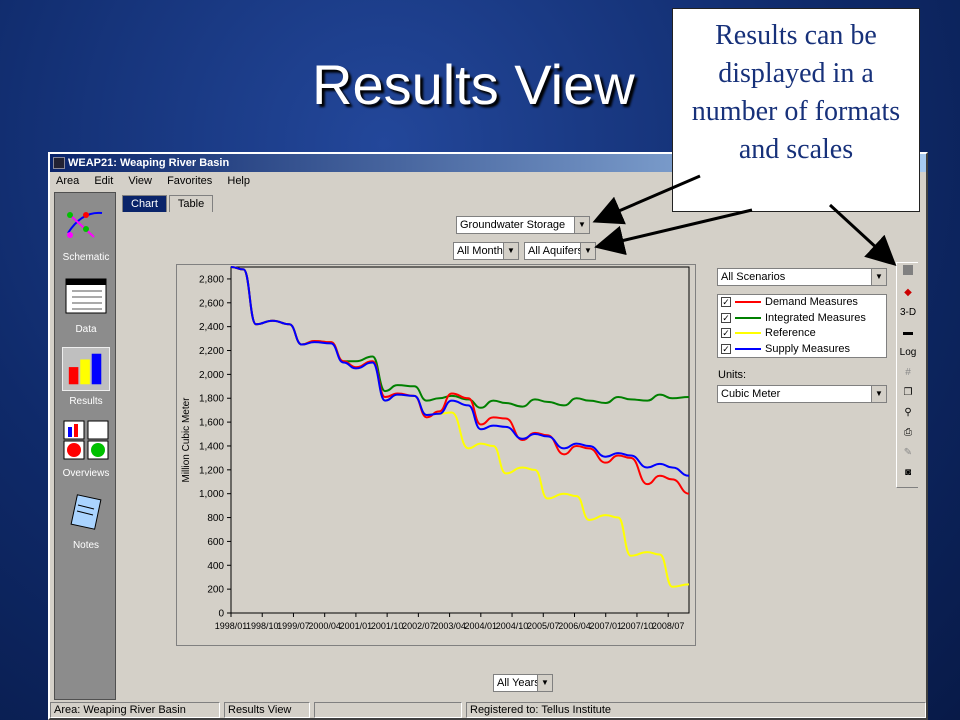 The height and width of the screenshot is (720, 960). Describe the element at coordinates (815, 317) in the screenshot. I see `legend-label: Integrated Measures` at that location.